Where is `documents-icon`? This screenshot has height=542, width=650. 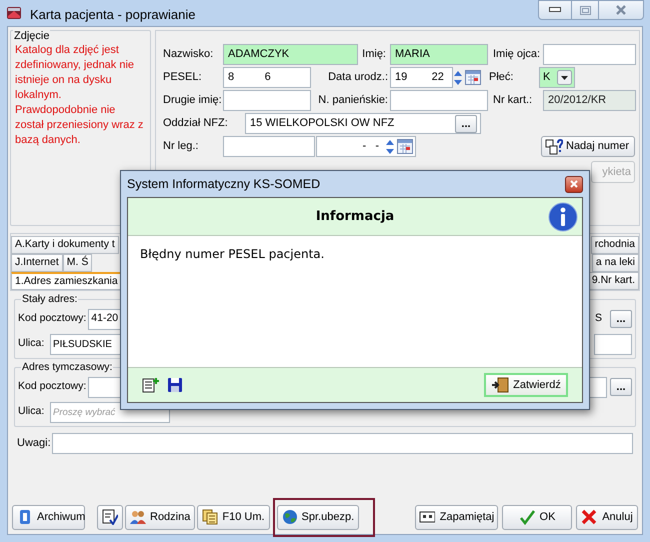 documents-icon is located at coordinates (210, 517).